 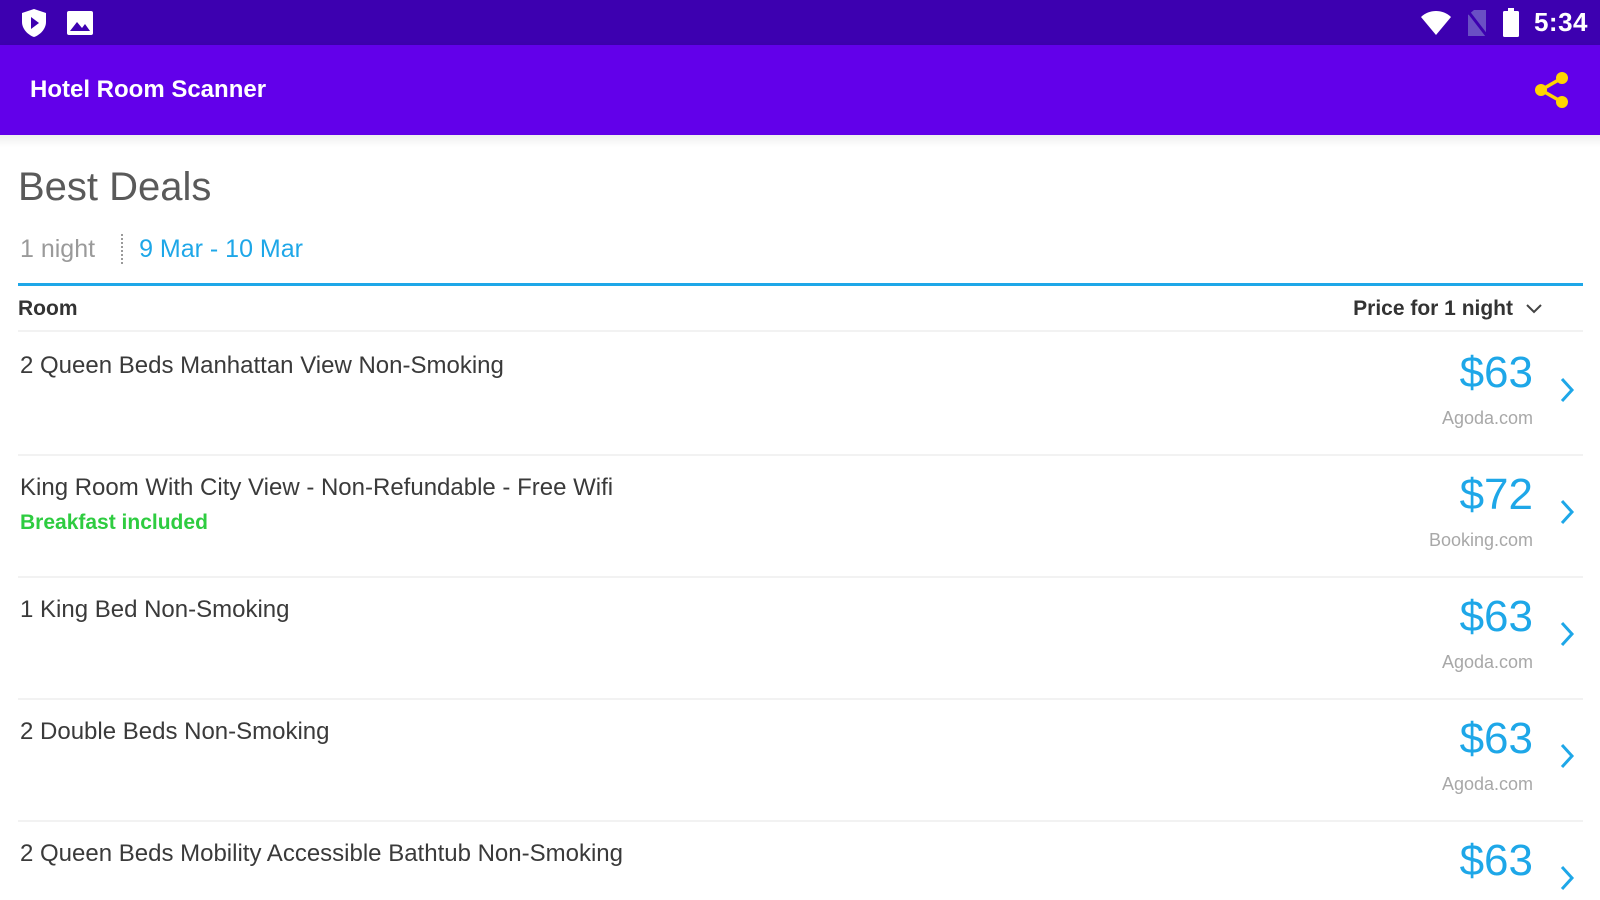 What do you see at coordinates (221, 249) in the screenshot?
I see `date-range-link: 9 Mar - 10 Mar` at bounding box center [221, 249].